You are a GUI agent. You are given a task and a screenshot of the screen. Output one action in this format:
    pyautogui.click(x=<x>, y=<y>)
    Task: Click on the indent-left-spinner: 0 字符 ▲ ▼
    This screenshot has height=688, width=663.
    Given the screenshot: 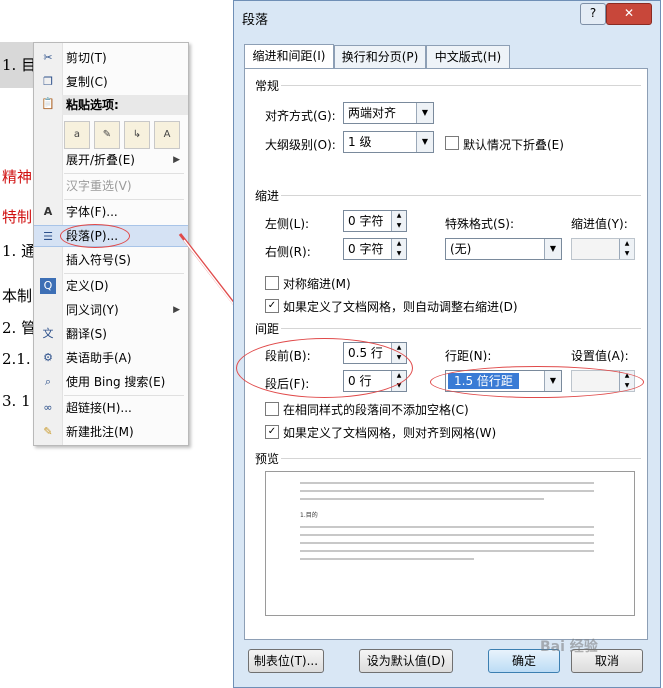 What is the action you would take?
    pyautogui.click(x=375, y=221)
    